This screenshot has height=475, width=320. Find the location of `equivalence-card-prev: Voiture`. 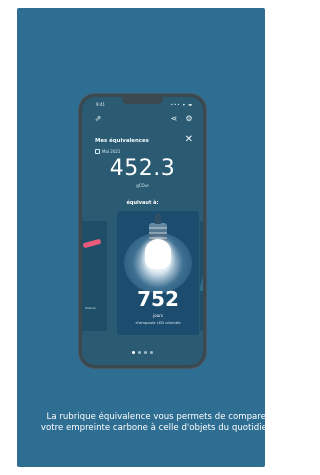

equivalence-card-prev: Voiture is located at coordinates (94, 276).